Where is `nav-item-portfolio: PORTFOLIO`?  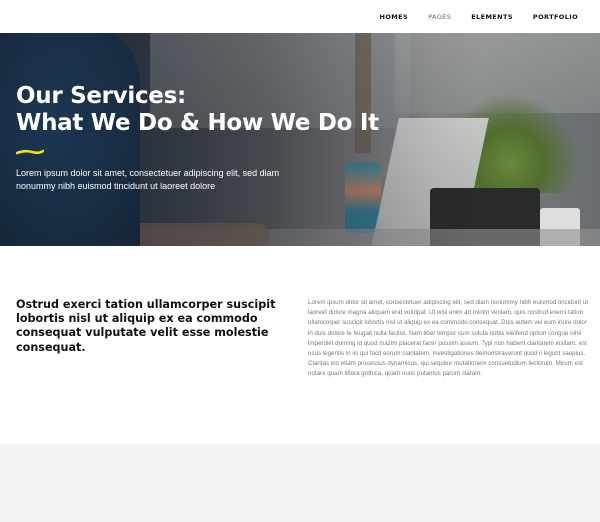 nav-item-portfolio: PORTFOLIO is located at coordinates (555, 17).